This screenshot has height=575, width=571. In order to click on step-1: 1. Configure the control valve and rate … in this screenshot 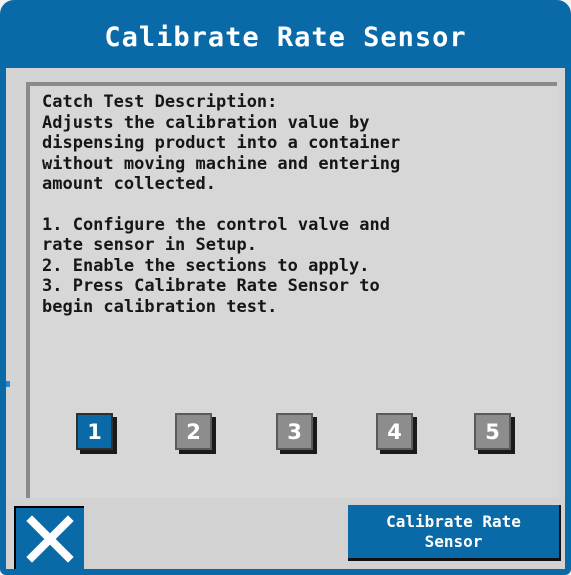, I will do `click(216, 235)`.